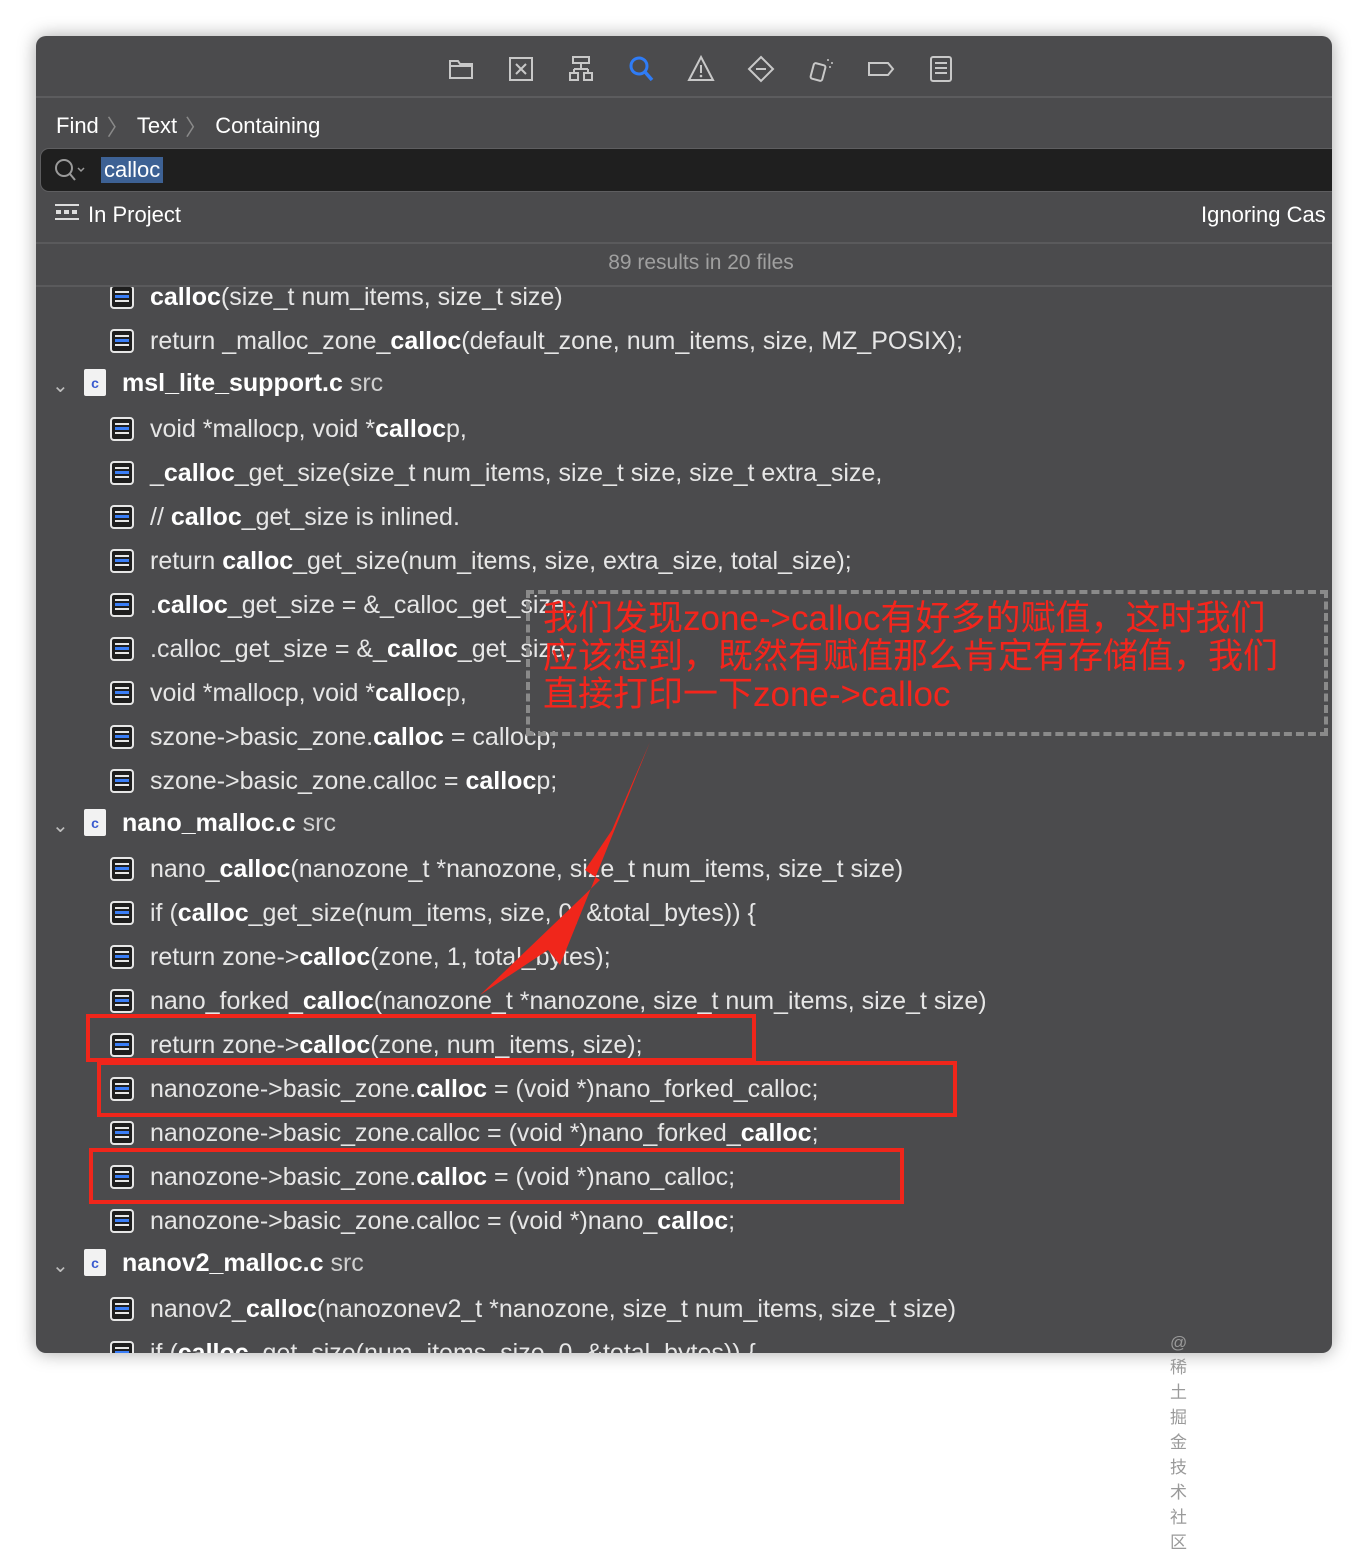 The width and height of the screenshot is (1368, 1553). I want to click on file-name: msl_lite_support.c, so click(232, 383).